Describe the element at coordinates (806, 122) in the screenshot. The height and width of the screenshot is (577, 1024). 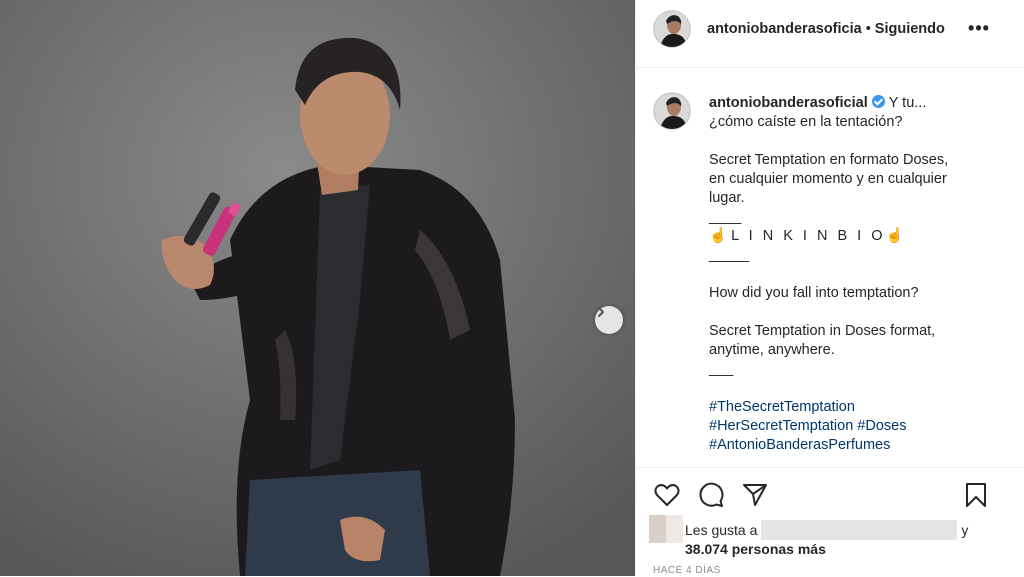
I see `caption-line: ¿cómo caíste en la tentación?` at that location.